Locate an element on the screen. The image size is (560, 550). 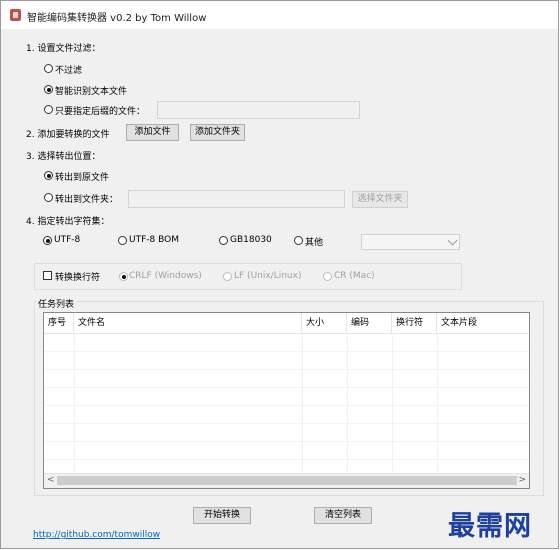
filter-none-label: 不过滤 is located at coordinates (68, 69).